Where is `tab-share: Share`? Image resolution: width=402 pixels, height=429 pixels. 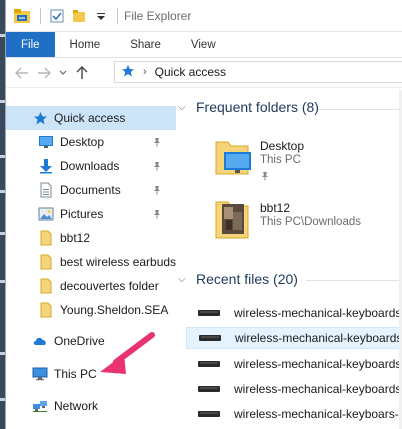
tab-share: Share is located at coordinates (145, 44).